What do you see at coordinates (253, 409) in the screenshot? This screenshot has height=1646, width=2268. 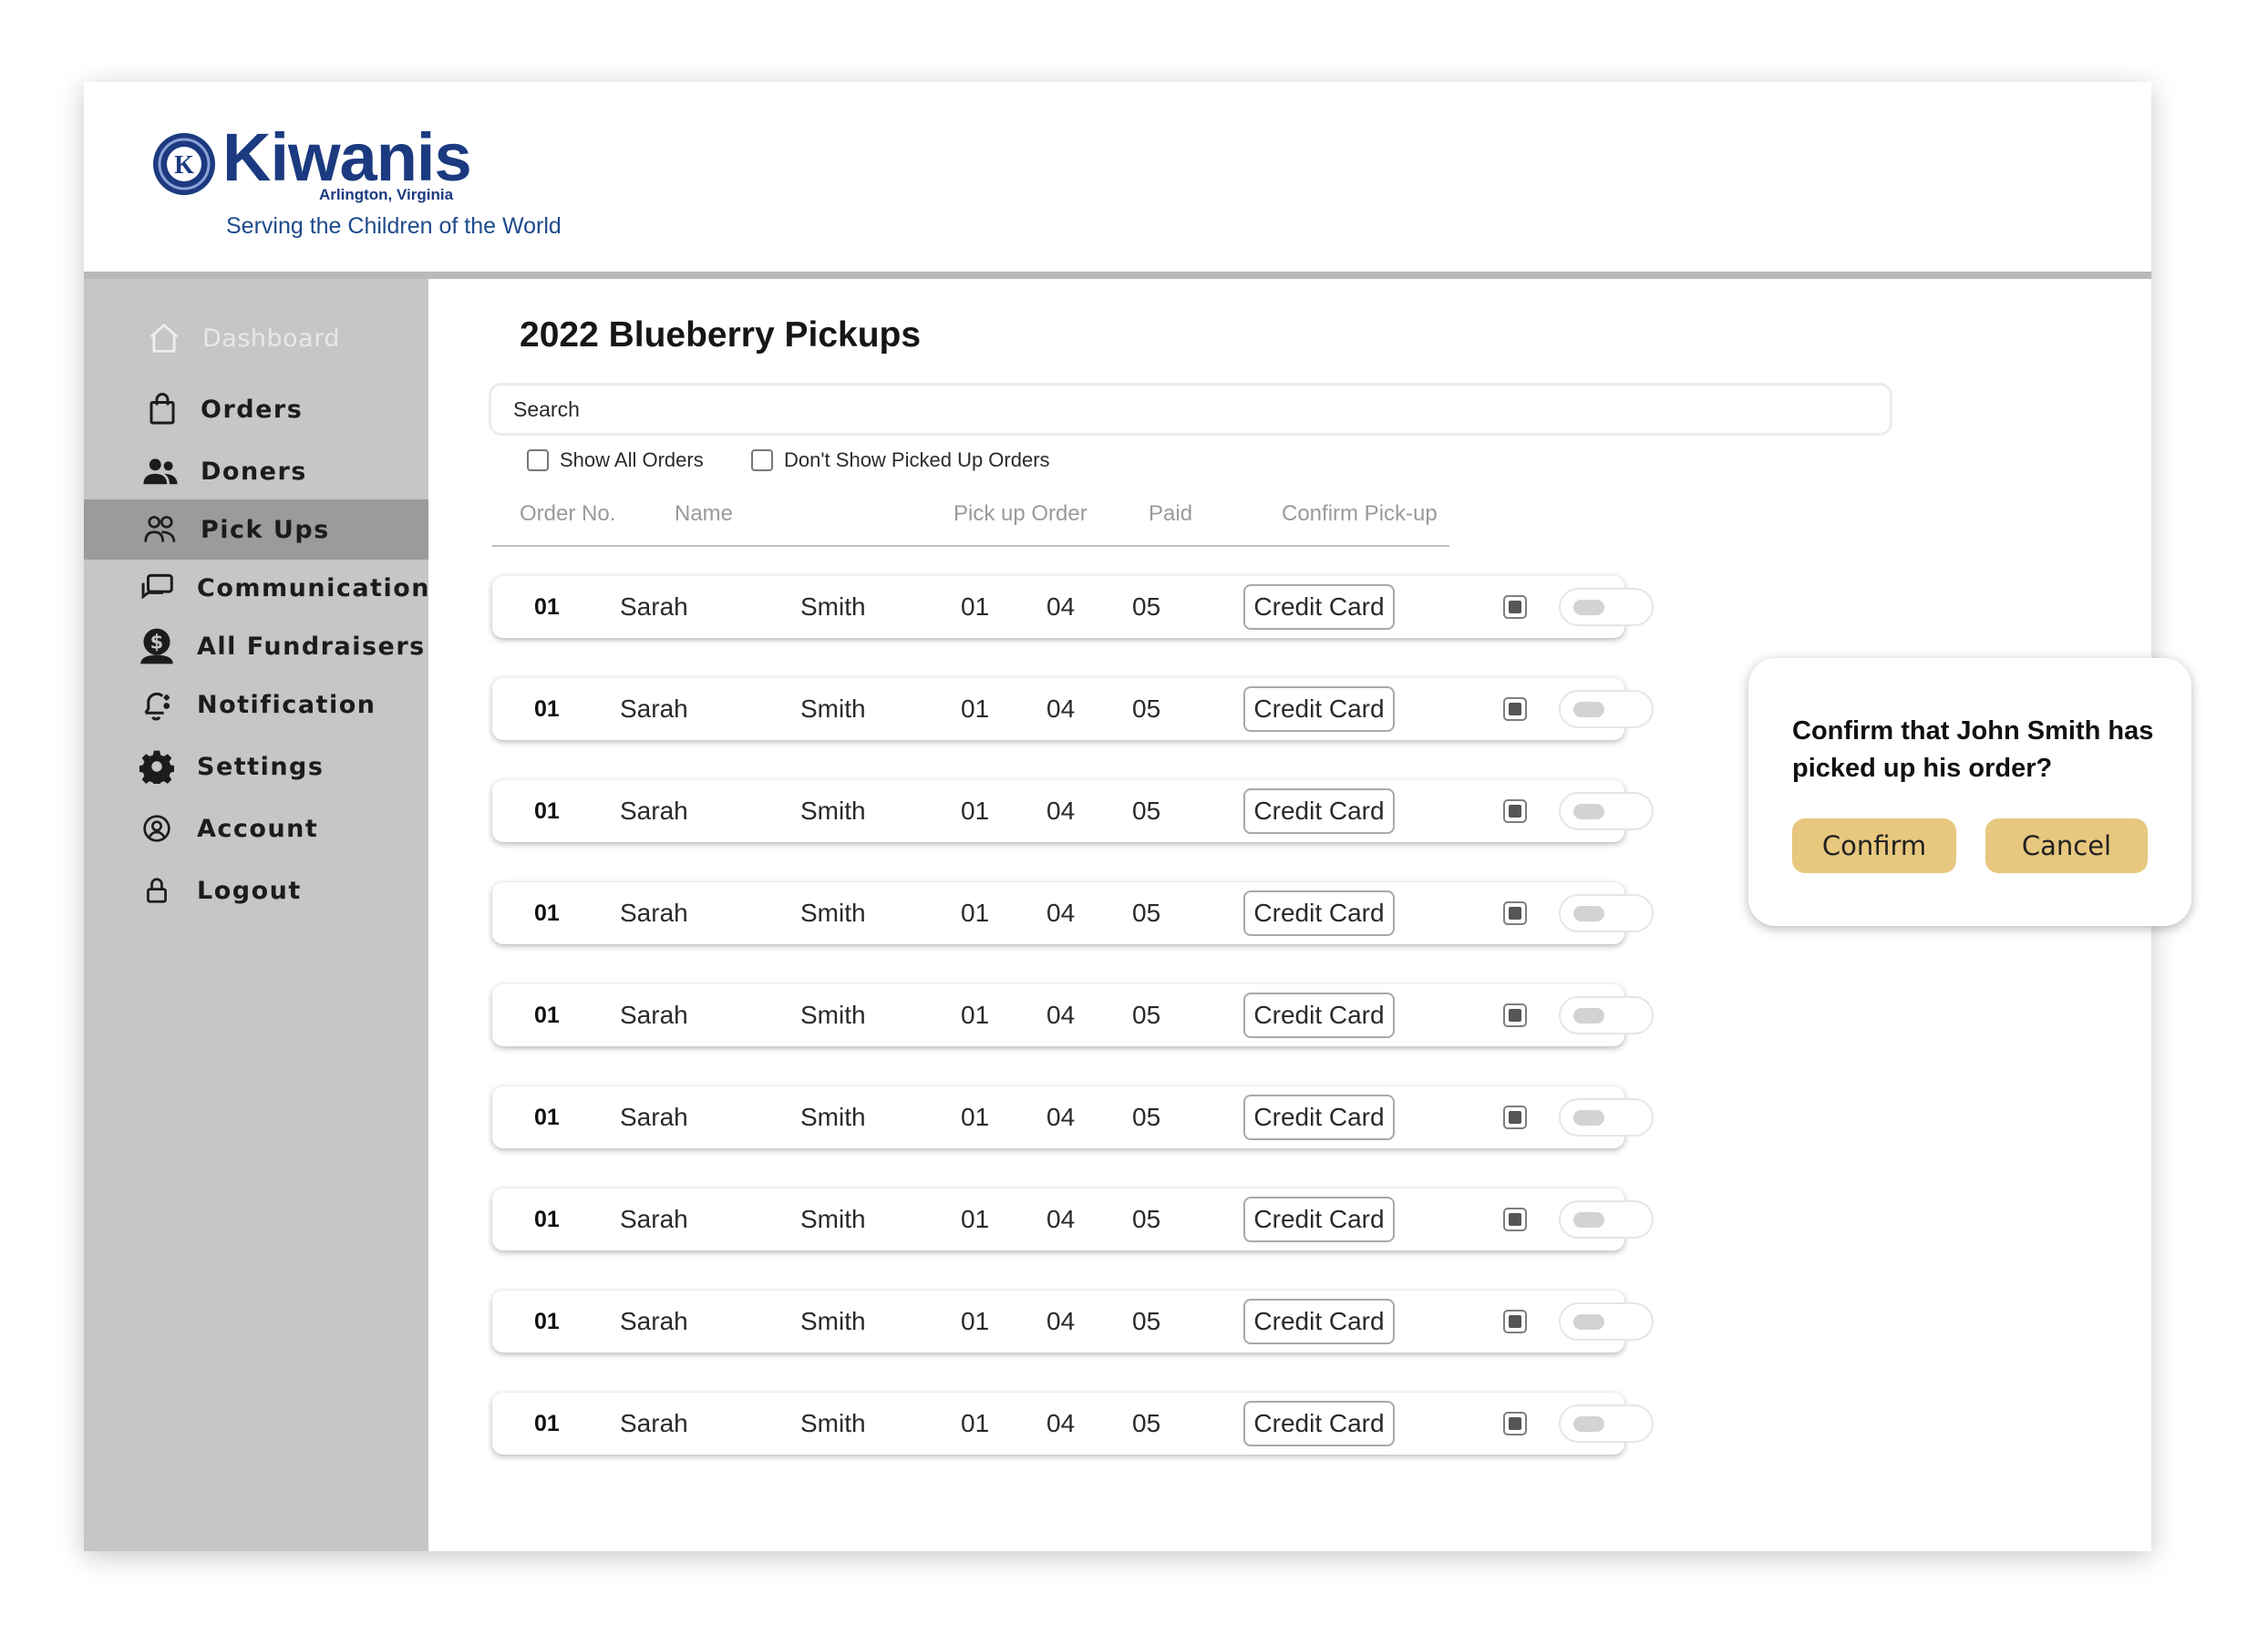 I see `sidebar-item-label: Orders` at bounding box center [253, 409].